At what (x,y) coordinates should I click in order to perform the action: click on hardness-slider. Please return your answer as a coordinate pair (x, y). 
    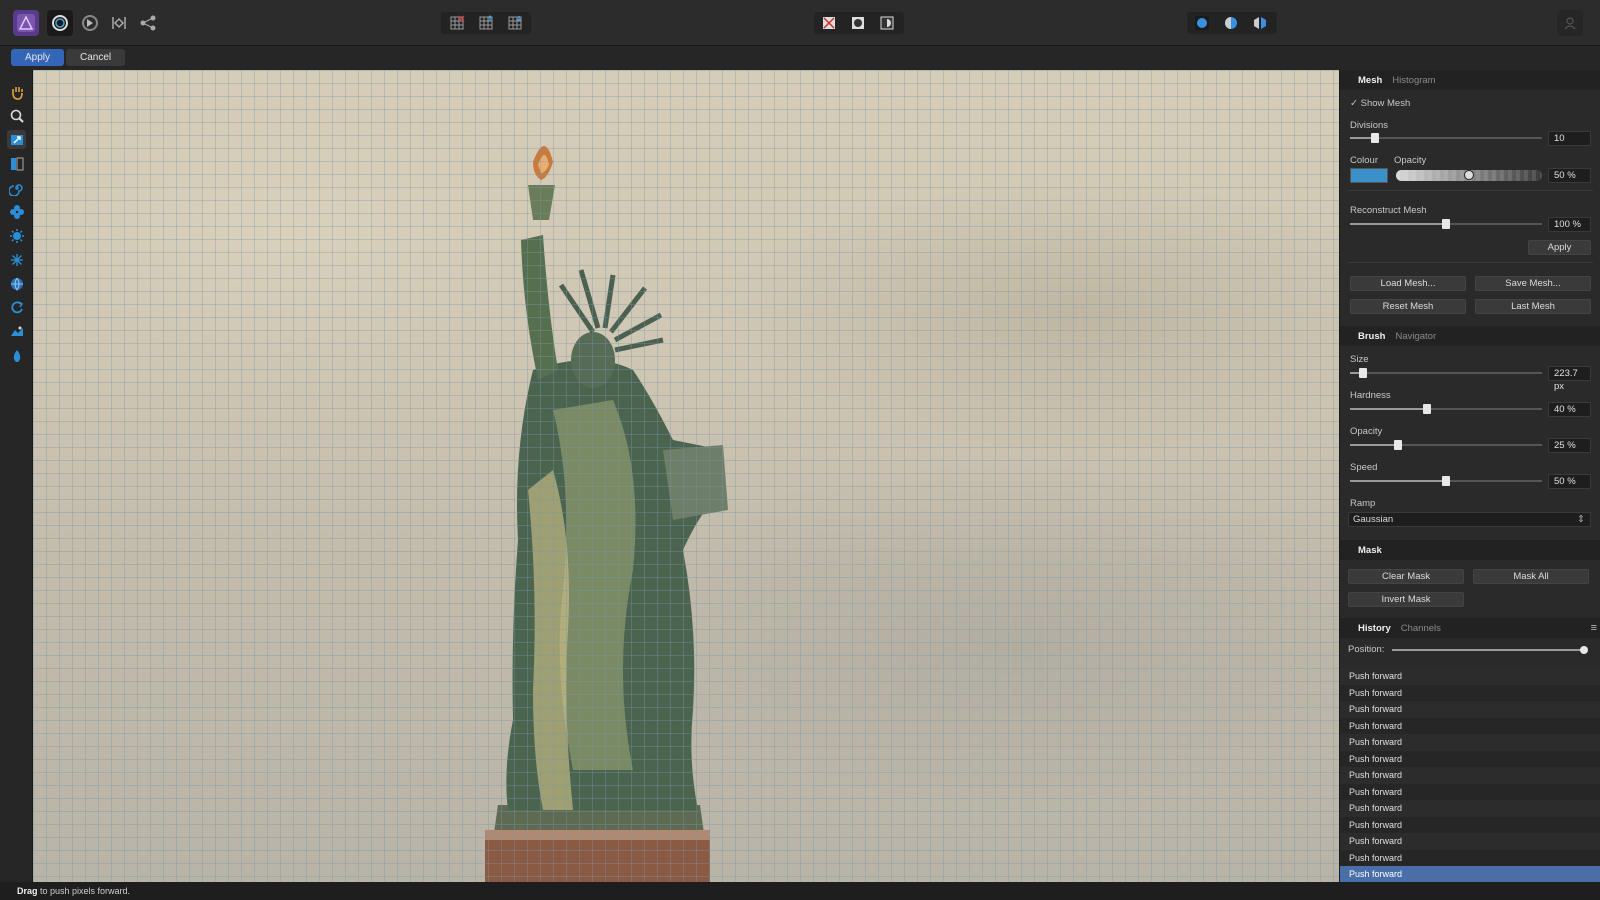
    Looking at the image, I should click on (1446, 409).